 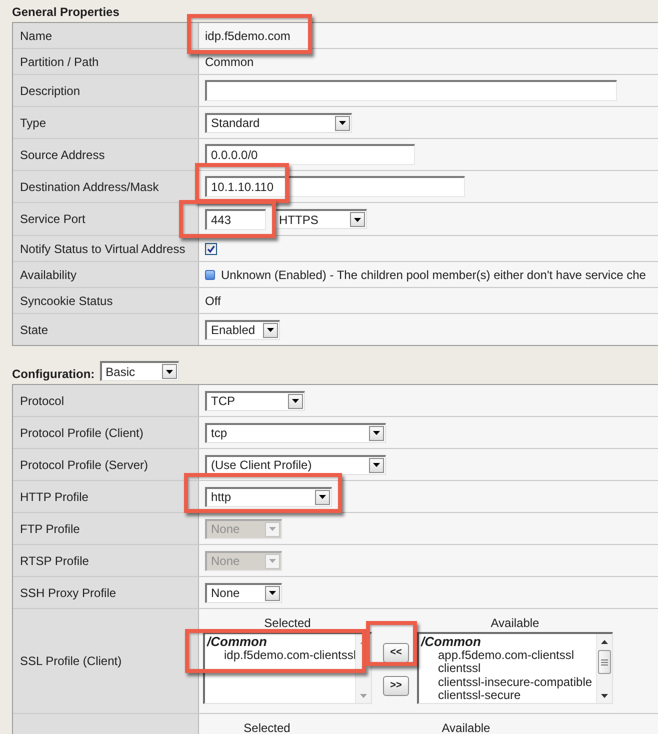 I want to click on field-label: Syncookie Status, so click(x=66, y=301).